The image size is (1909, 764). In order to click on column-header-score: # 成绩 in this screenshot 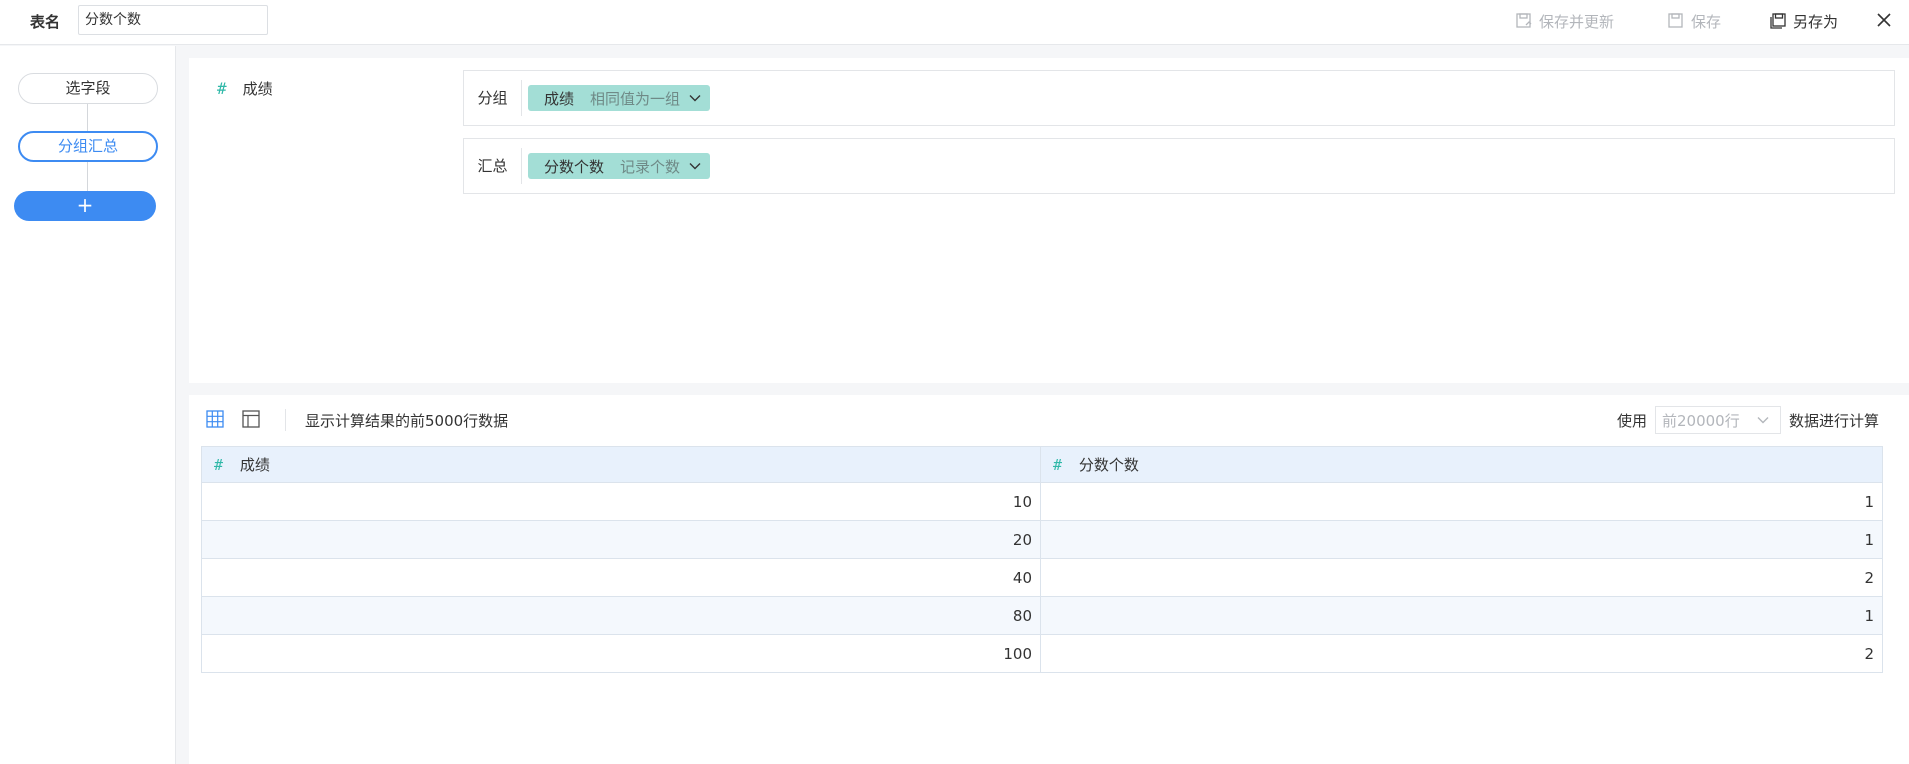, I will do `click(621, 464)`.